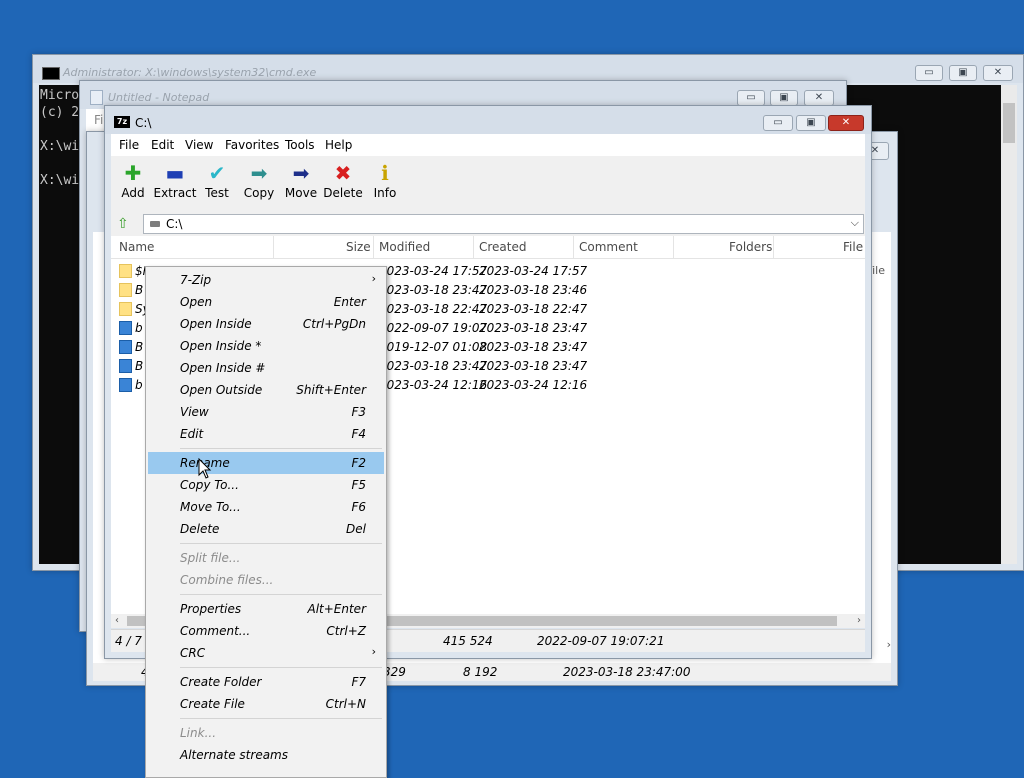  What do you see at coordinates (139, 290) in the screenshot?
I see `cell-name: B` at bounding box center [139, 290].